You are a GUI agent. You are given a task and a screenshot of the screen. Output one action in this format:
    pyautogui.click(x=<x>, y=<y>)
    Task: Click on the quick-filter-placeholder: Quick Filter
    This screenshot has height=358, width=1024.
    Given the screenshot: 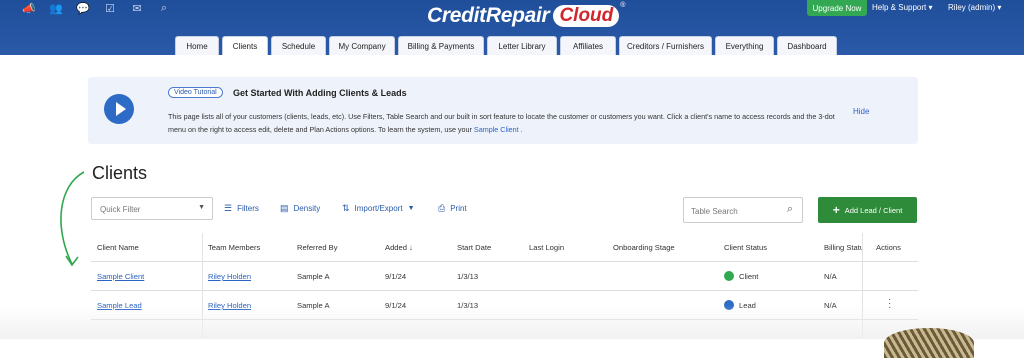 What is the action you would take?
    pyautogui.click(x=120, y=209)
    